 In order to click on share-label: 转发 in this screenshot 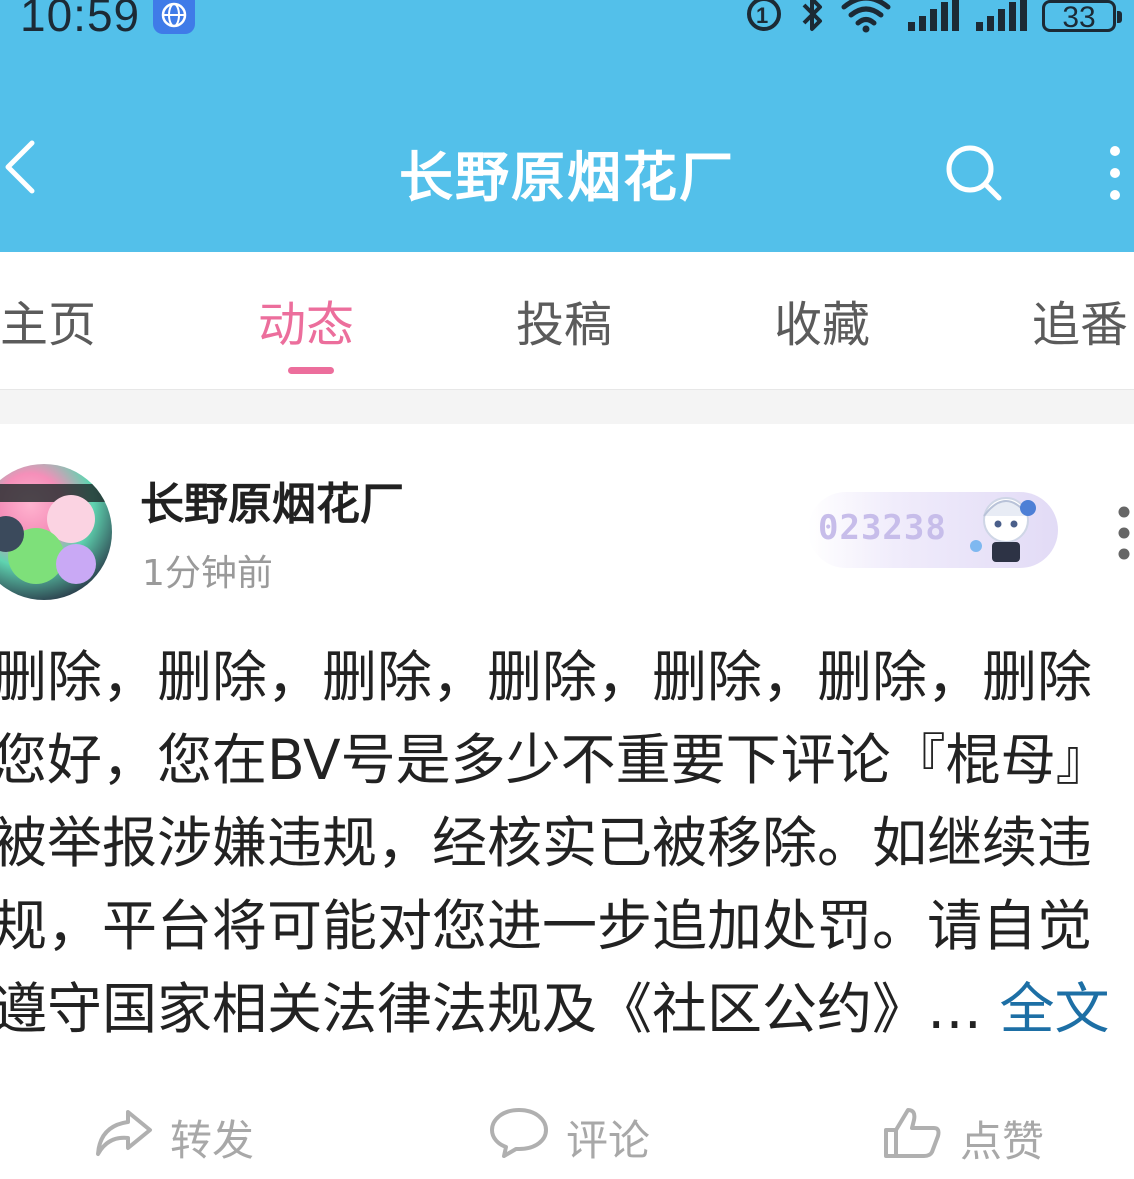, I will do `click(212, 1140)`.